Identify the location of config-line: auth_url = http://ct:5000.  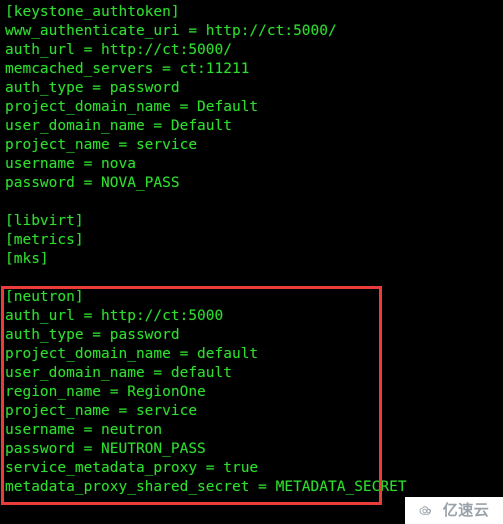
(114, 316).